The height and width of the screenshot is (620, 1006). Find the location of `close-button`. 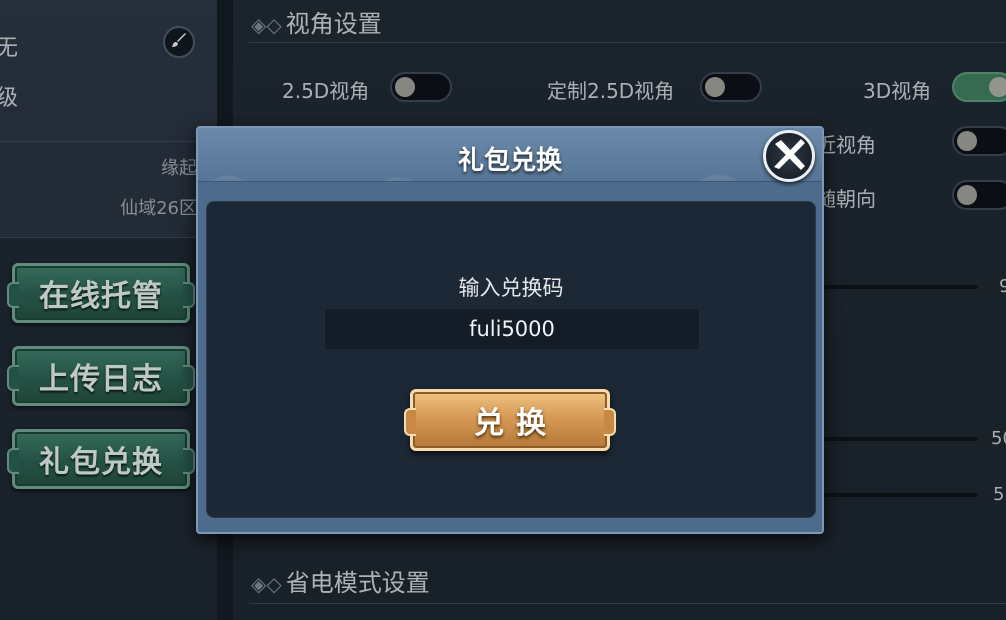

close-button is located at coordinates (789, 156).